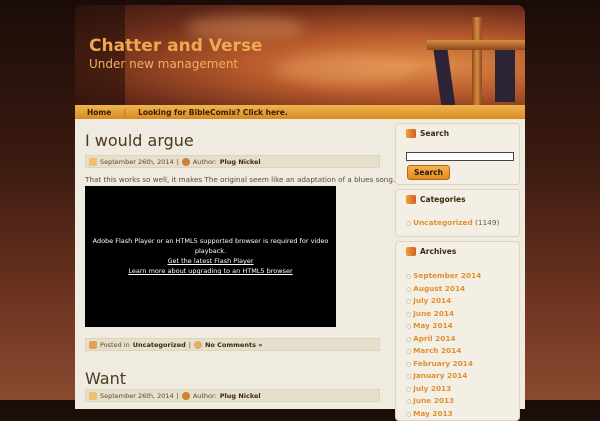 The image size is (600, 421). I want to click on archive-item: June 2013, so click(443, 401).